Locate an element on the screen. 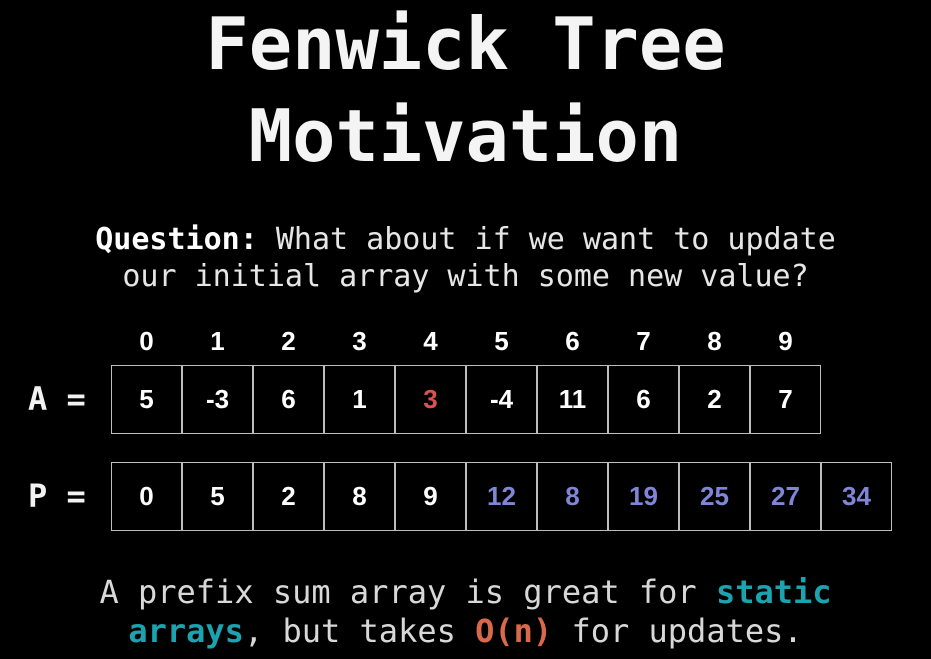  index-label: 3 is located at coordinates (359, 341).